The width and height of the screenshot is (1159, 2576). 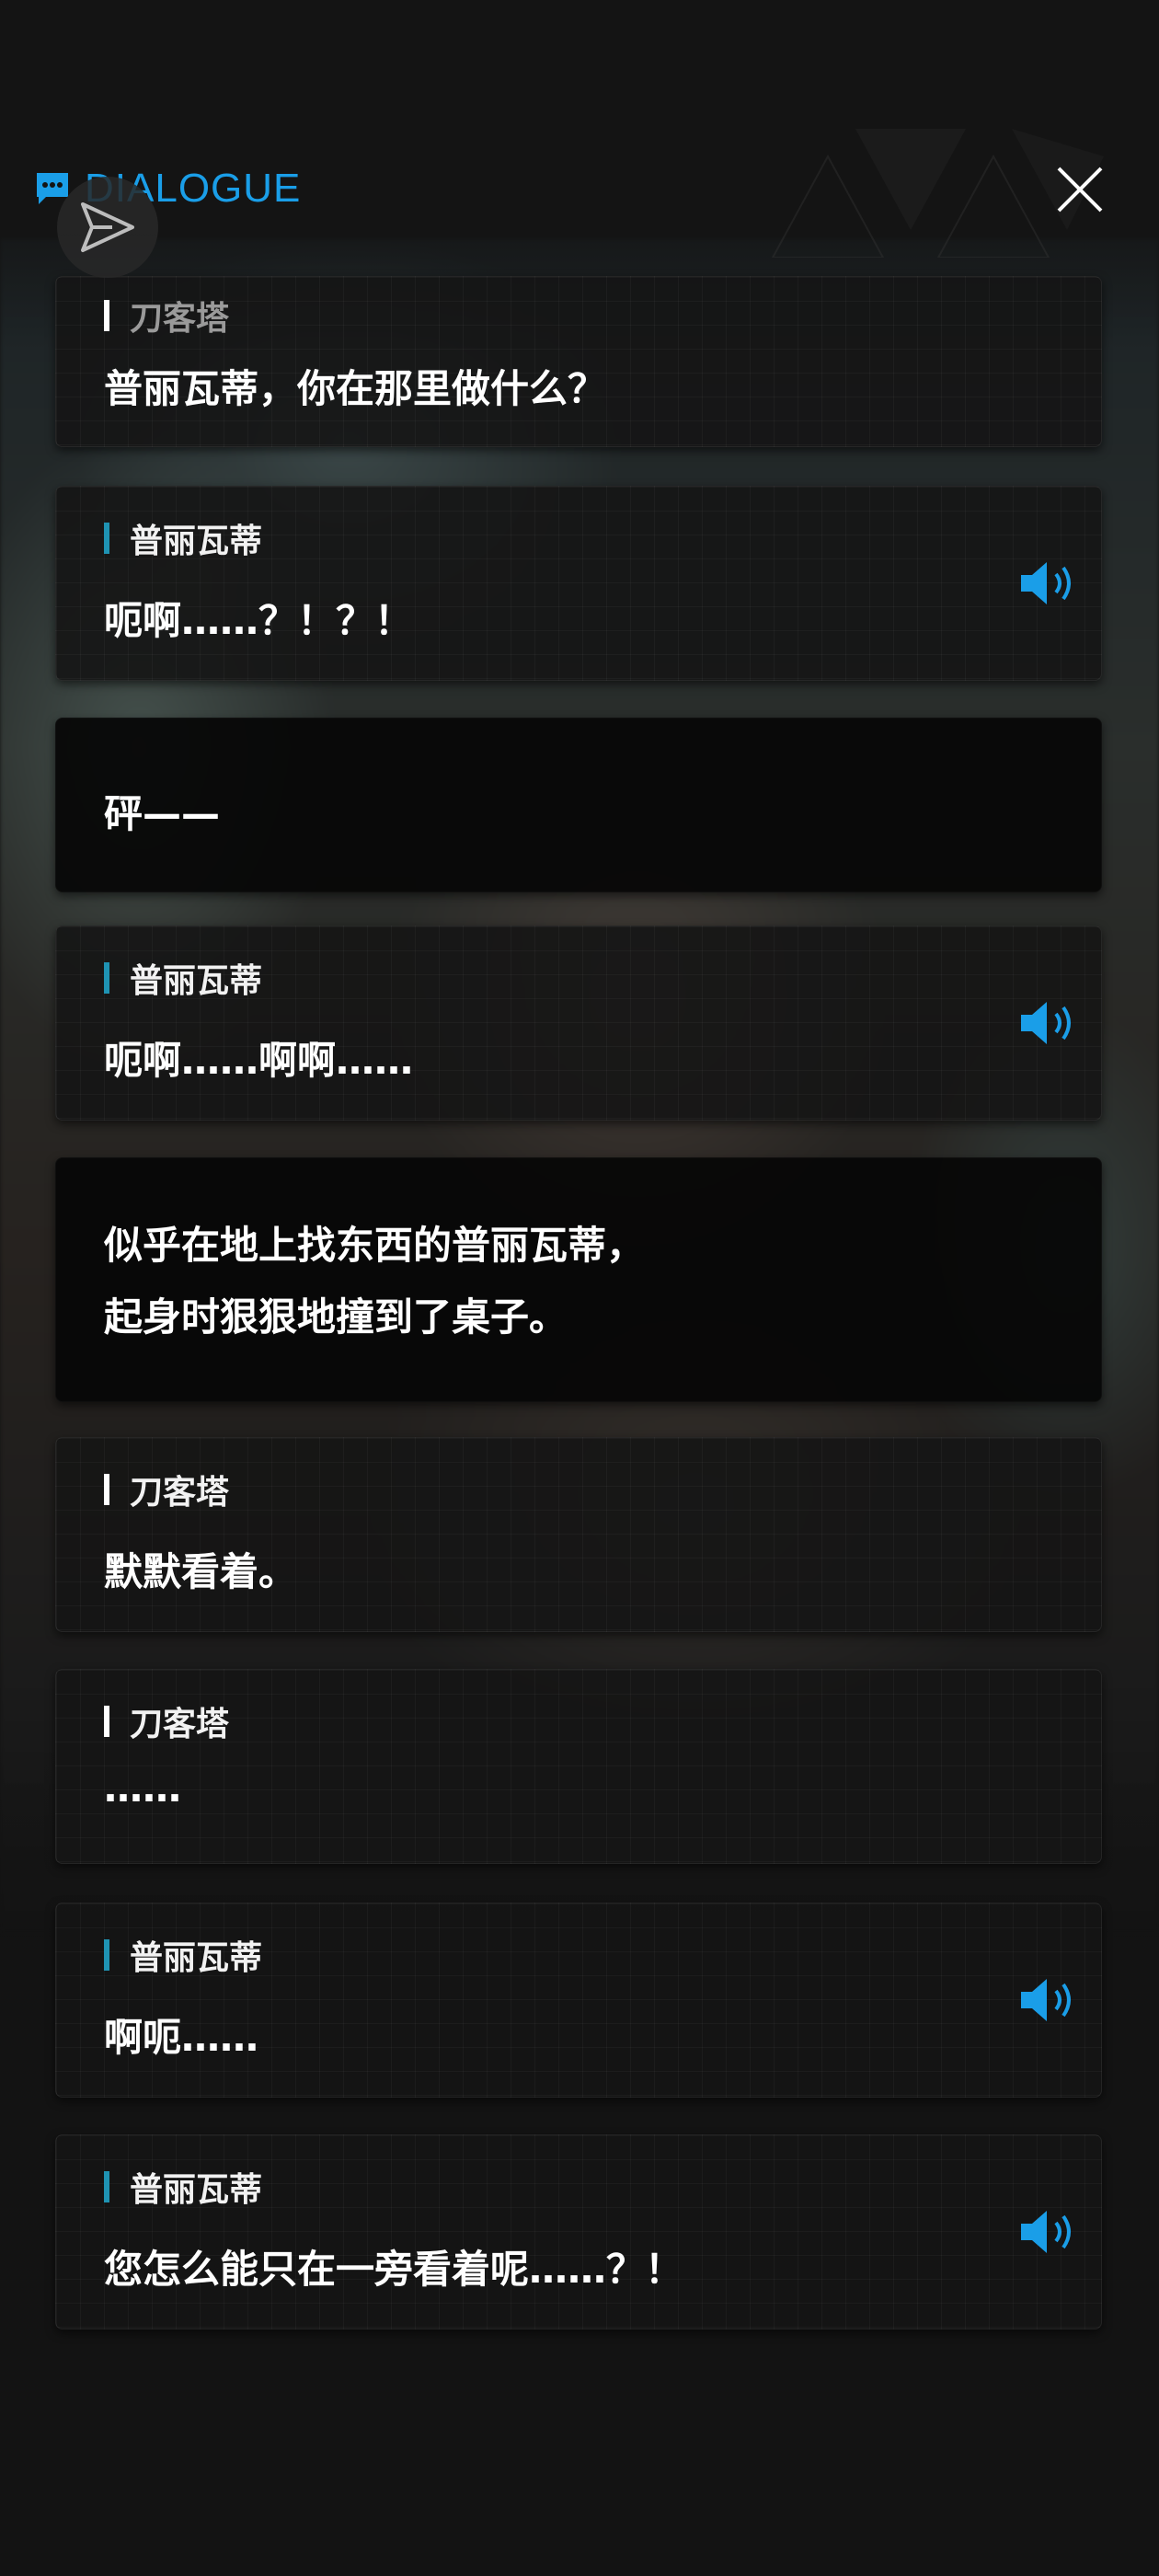 What do you see at coordinates (578, 361) in the screenshot?
I see `dialogue-entry: 刀客塔 普丽瓦蒂，你在那里做什么？` at bounding box center [578, 361].